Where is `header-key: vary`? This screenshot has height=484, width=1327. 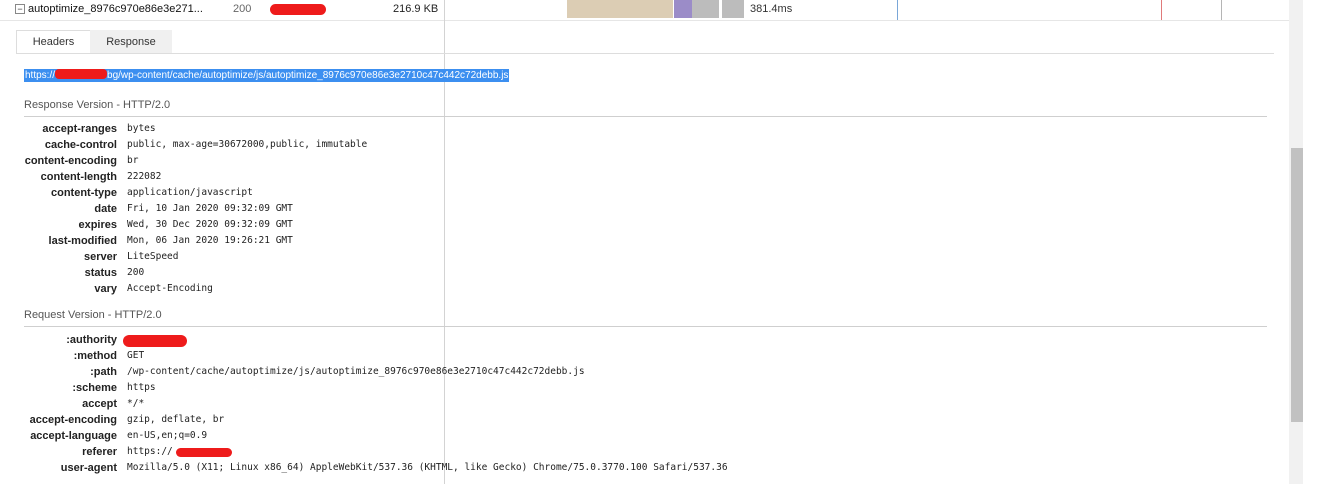 header-key: vary is located at coordinates (105, 289).